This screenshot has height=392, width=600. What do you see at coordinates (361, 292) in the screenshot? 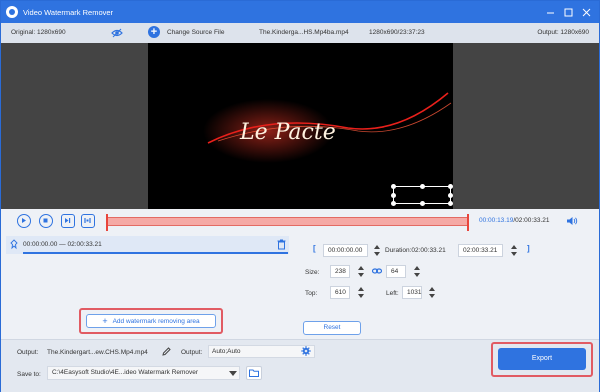
I see `top-stepper` at bounding box center [361, 292].